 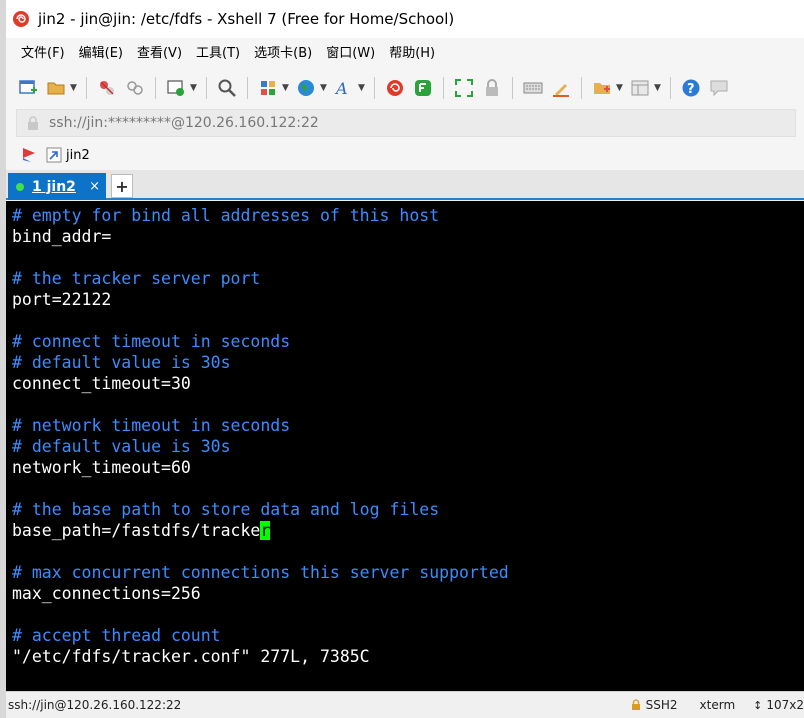 What do you see at coordinates (408, 299) in the screenshot?
I see `terminal-line: port=22122` at bounding box center [408, 299].